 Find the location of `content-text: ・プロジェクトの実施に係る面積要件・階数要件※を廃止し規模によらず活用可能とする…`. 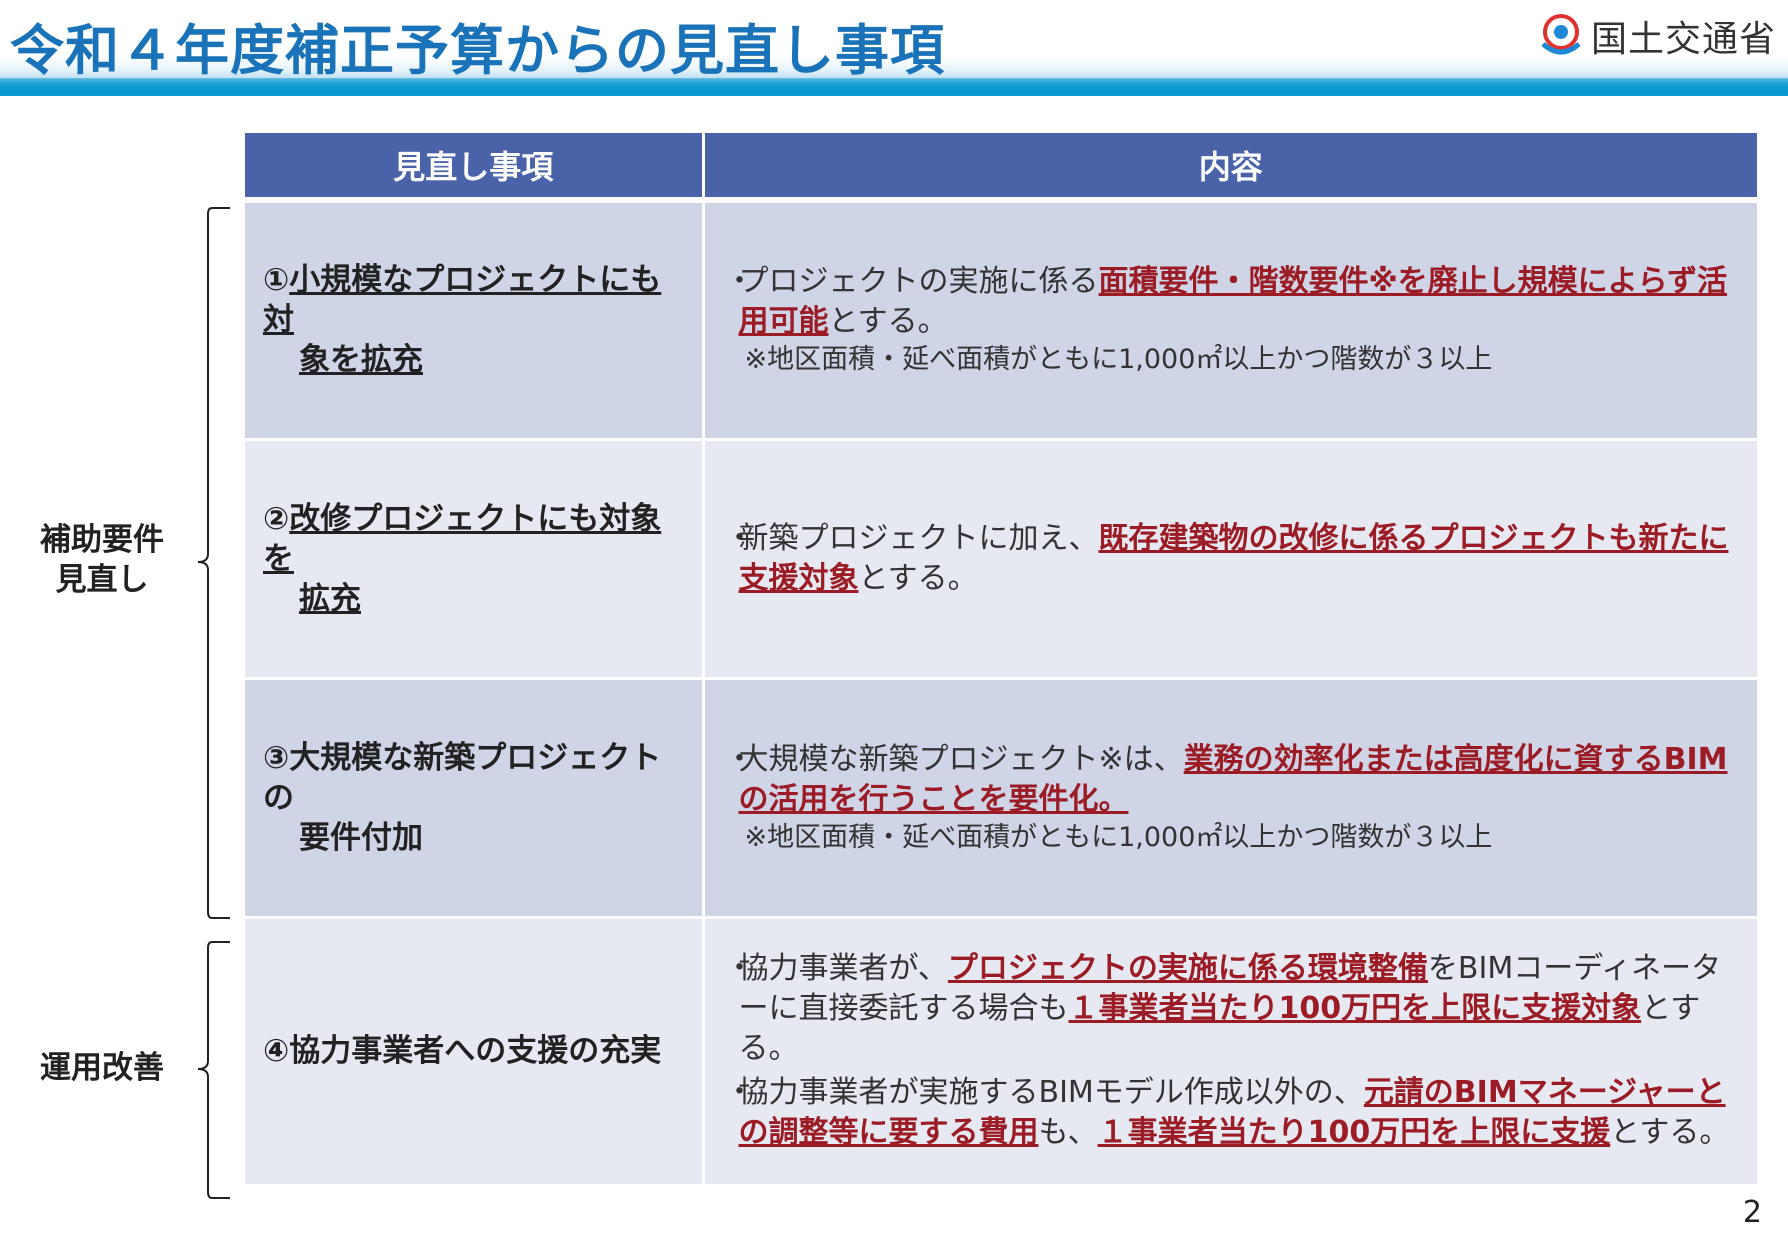

content-text: ・プロジェクトの実施に係る面積要件・階数要件※を廃止し規模によらず活用可能とする… is located at coordinates (1231, 320).